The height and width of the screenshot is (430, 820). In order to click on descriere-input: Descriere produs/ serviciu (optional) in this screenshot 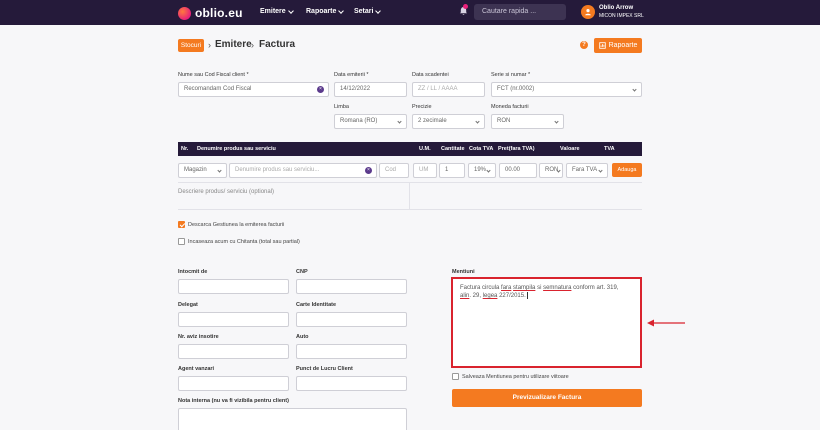, I will do `click(294, 196)`.